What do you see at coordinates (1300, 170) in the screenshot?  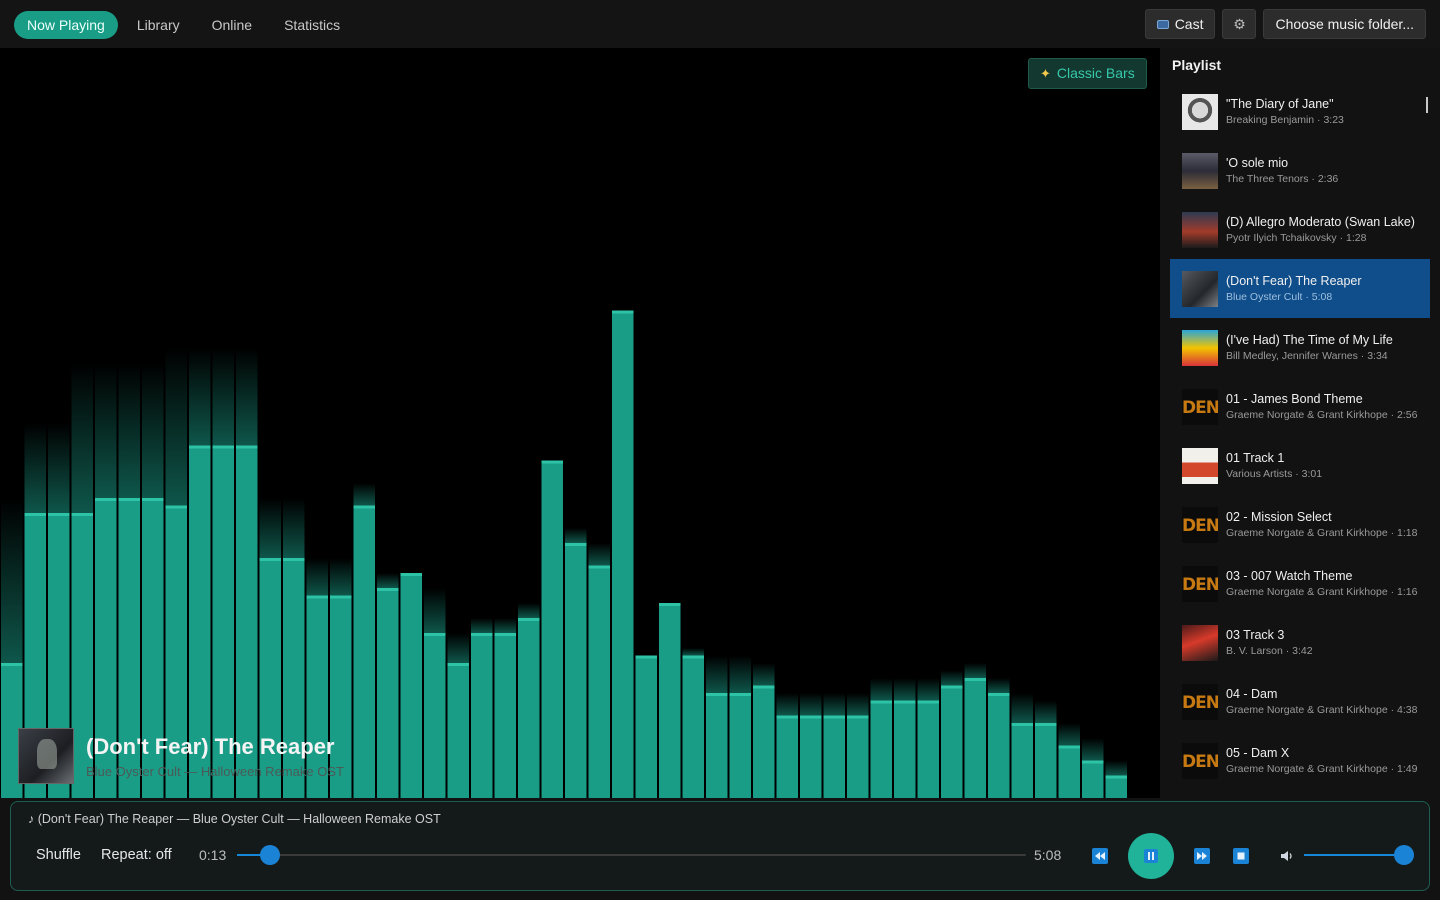 I see `playlist-item: 'O sole mio The Three Tenors · 2:36` at bounding box center [1300, 170].